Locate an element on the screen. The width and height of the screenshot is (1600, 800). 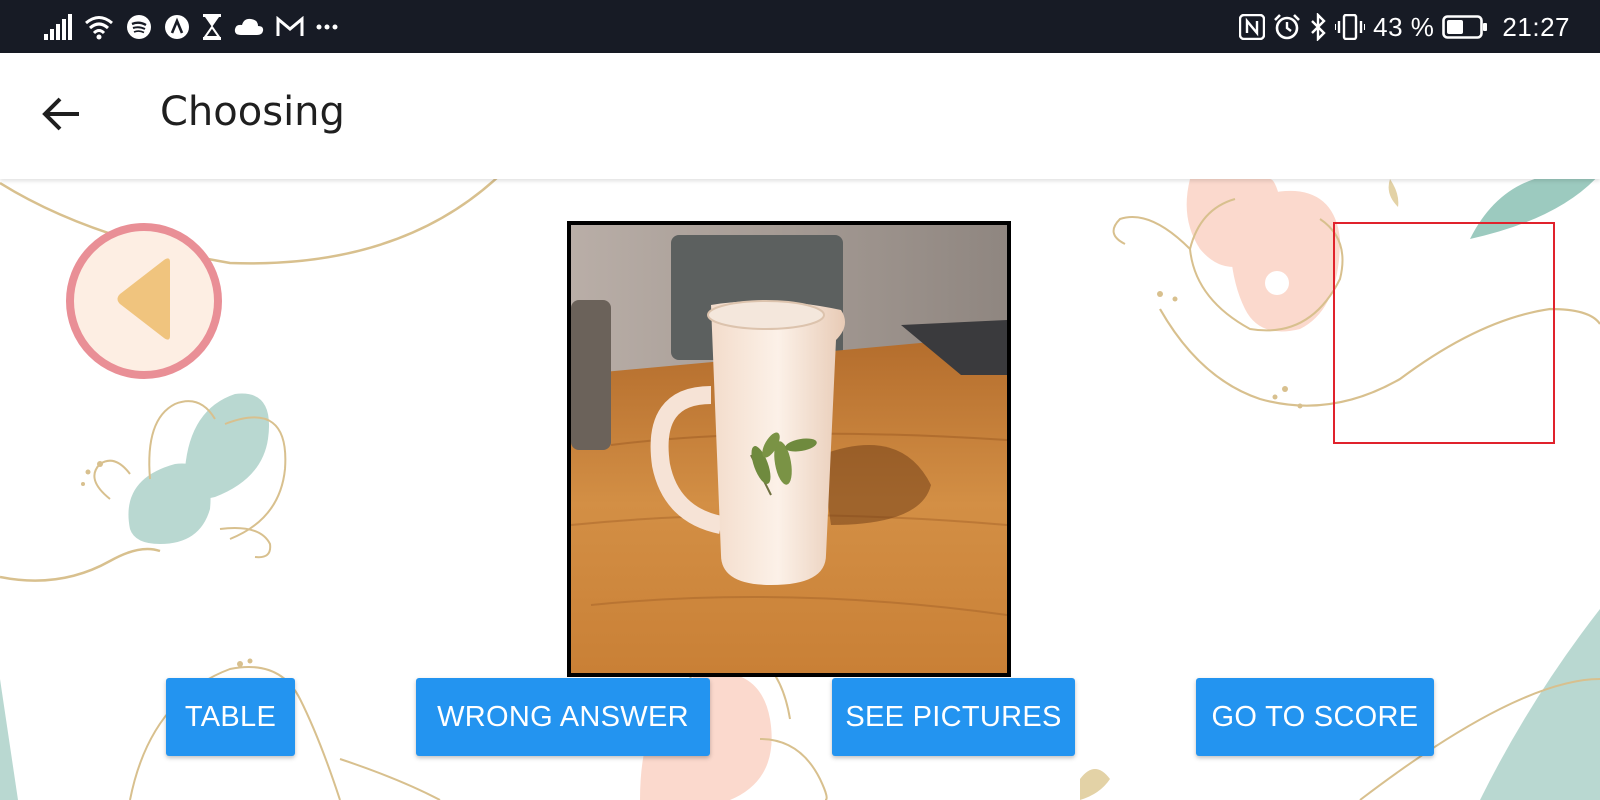
arrow-back-icon is located at coordinates (61, 116).